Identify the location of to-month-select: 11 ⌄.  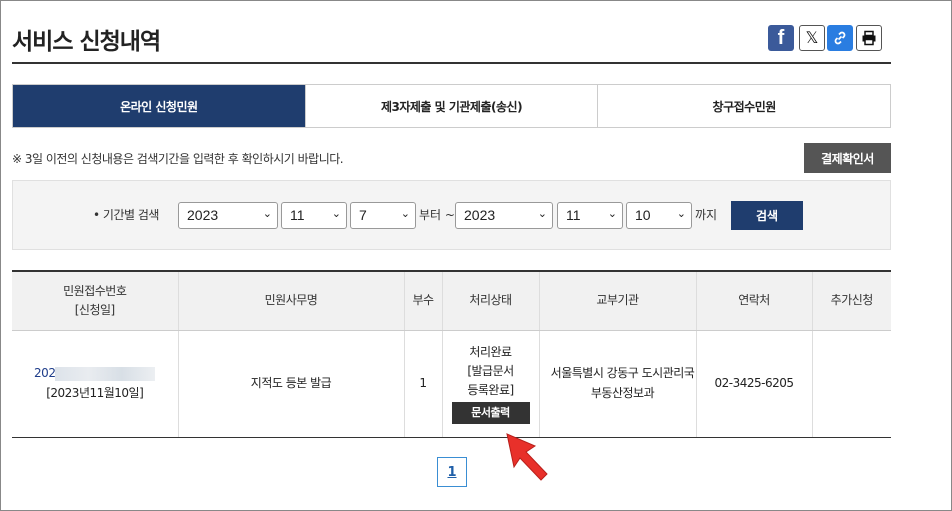
(590, 215).